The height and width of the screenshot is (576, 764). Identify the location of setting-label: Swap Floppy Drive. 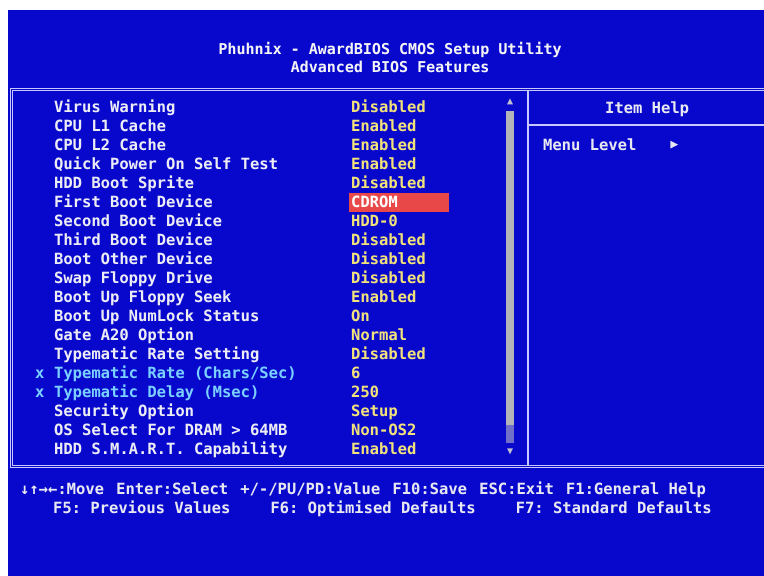
(133, 278).